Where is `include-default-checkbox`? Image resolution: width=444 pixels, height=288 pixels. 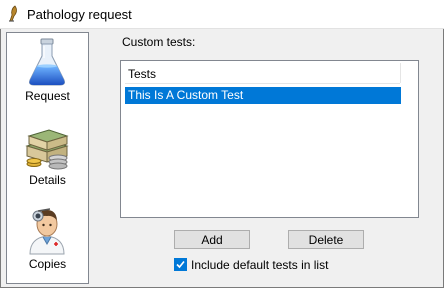 include-default-checkbox is located at coordinates (180, 264).